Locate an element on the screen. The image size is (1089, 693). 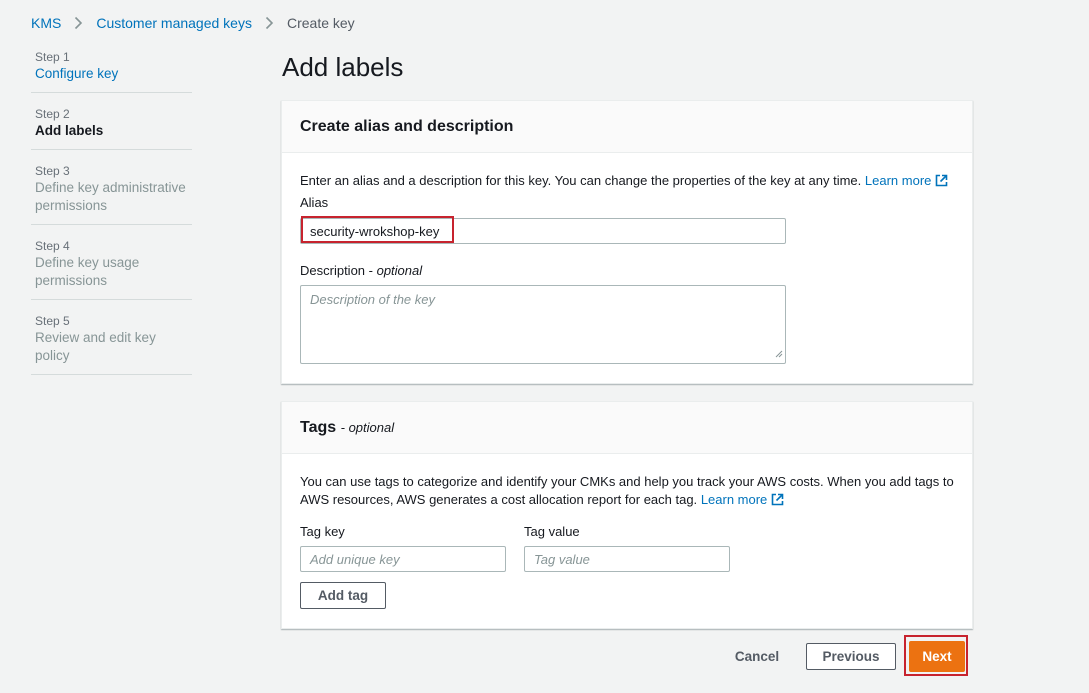
breadcrumb-current: Create key is located at coordinates (320, 23).